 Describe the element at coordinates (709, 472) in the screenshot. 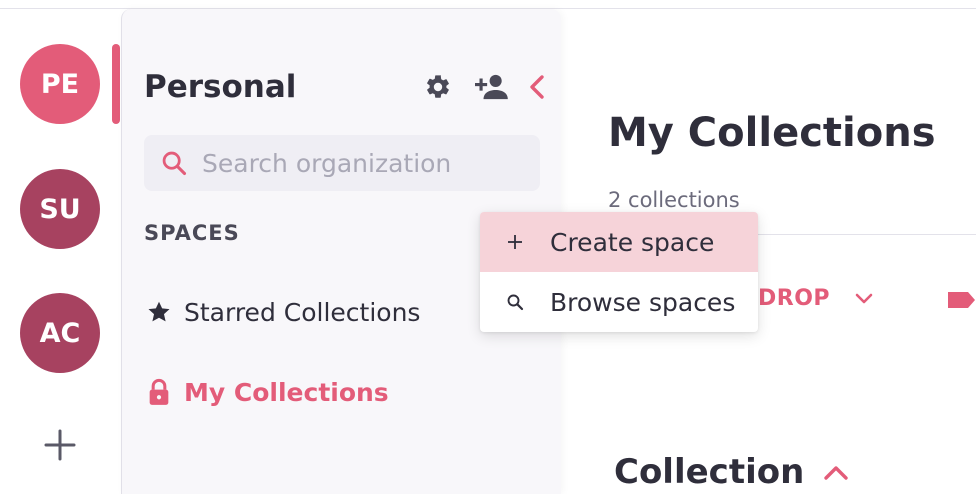

I see `collection-heading-label: Collection` at that location.